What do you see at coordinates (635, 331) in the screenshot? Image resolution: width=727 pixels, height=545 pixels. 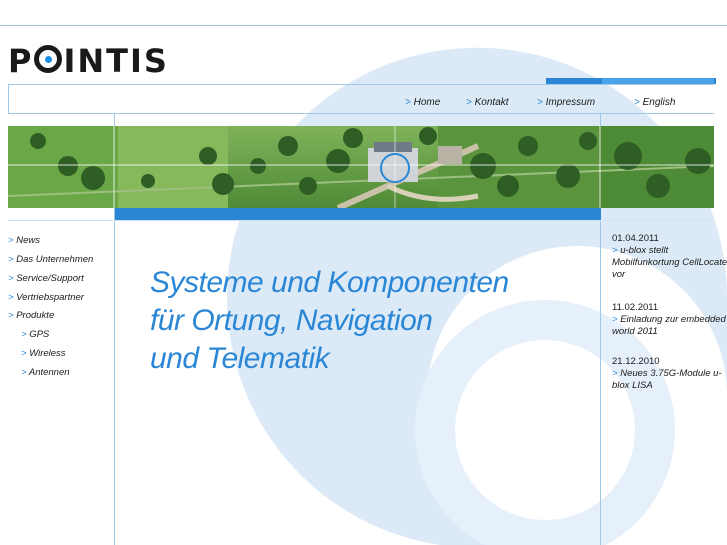 I see `news-text-line: world 2011` at bounding box center [635, 331].